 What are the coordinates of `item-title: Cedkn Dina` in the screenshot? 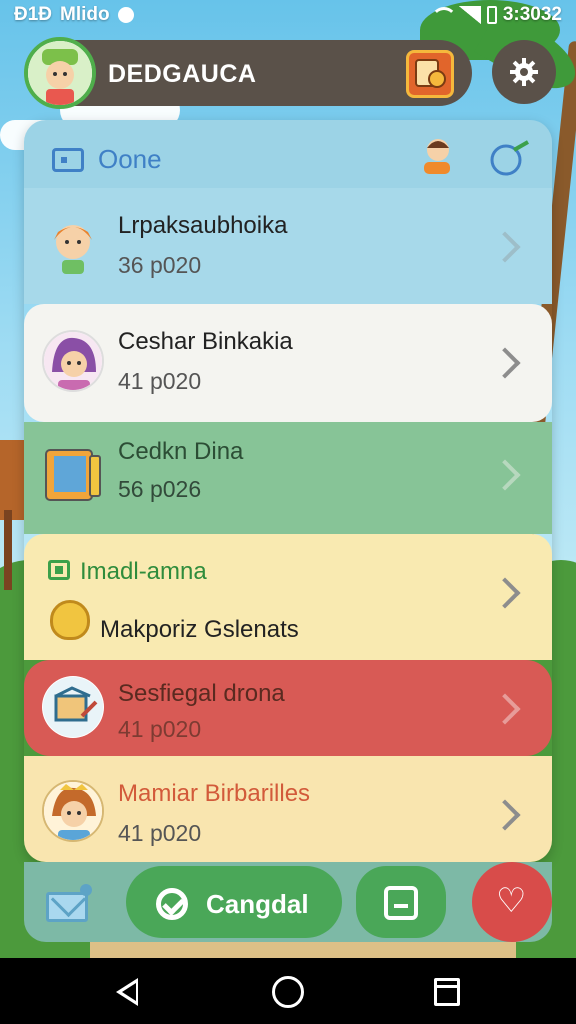 It's located at (181, 451).